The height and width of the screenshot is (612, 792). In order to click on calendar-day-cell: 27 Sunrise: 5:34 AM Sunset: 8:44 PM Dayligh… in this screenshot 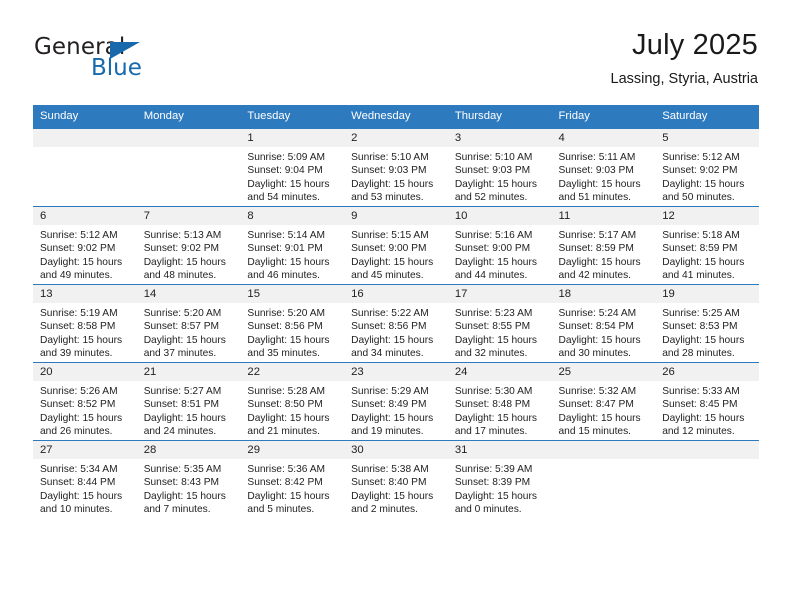, I will do `click(85, 479)`.